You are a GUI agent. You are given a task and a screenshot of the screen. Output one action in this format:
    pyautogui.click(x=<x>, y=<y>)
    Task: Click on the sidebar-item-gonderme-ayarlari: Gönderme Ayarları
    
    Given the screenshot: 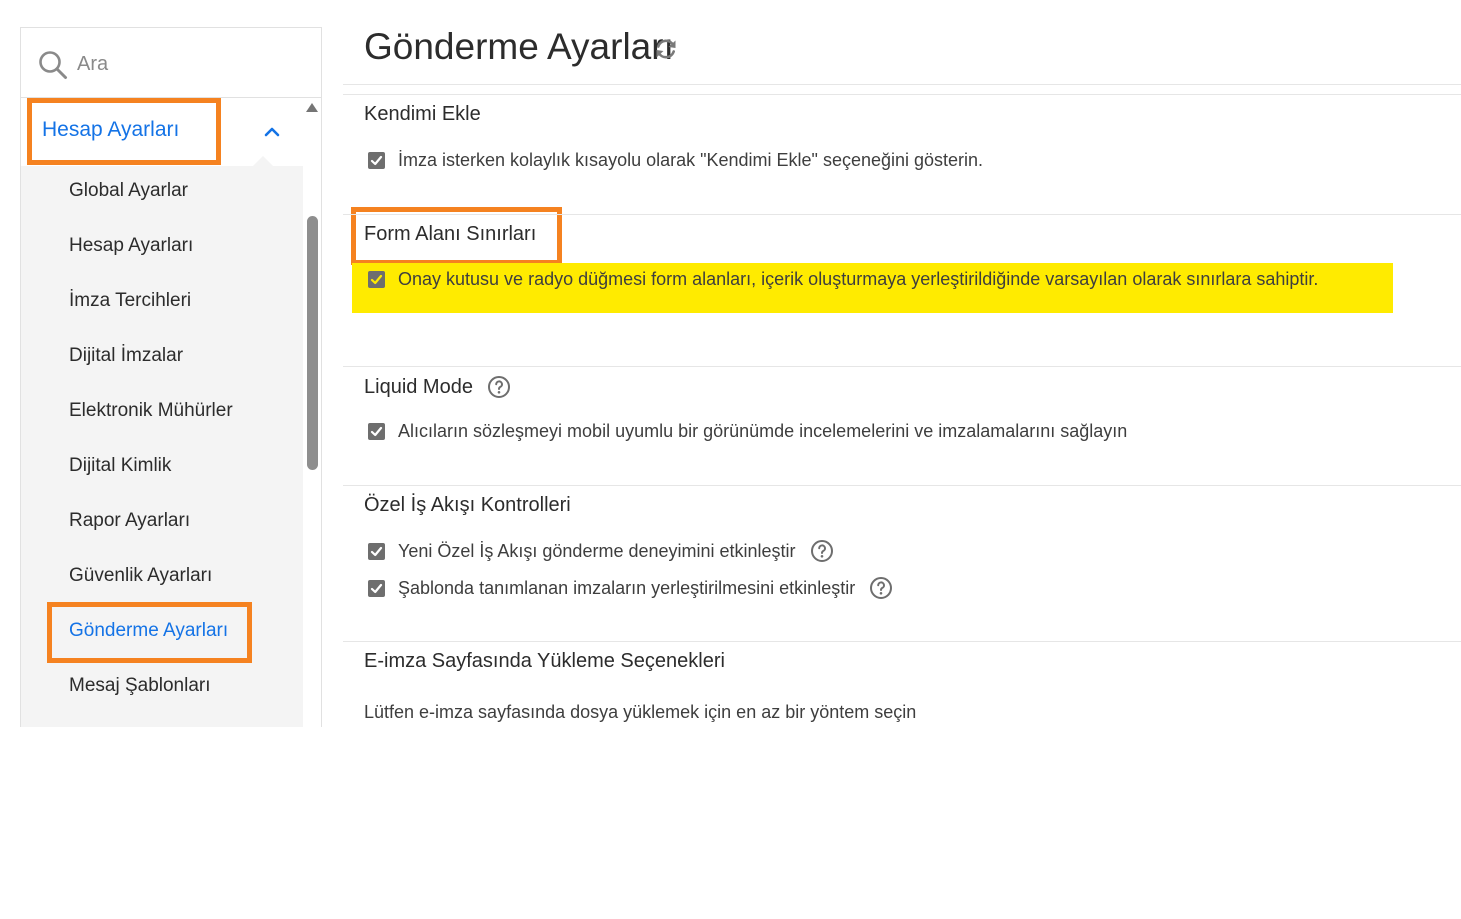 What is the action you would take?
    pyautogui.click(x=162, y=633)
    